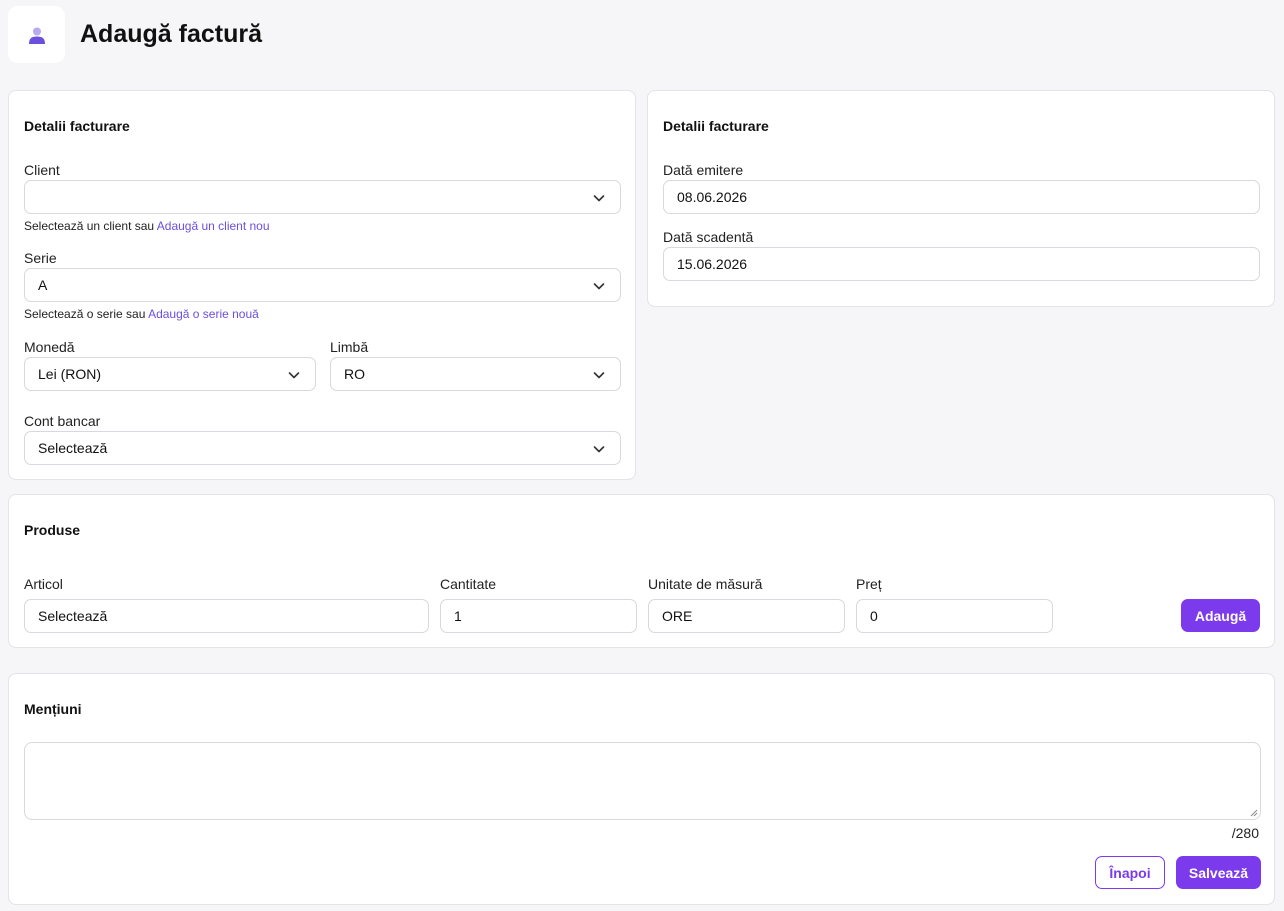  What do you see at coordinates (73, 448) in the screenshot?
I see `bank-account-select-value: Selectează` at bounding box center [73, 448].